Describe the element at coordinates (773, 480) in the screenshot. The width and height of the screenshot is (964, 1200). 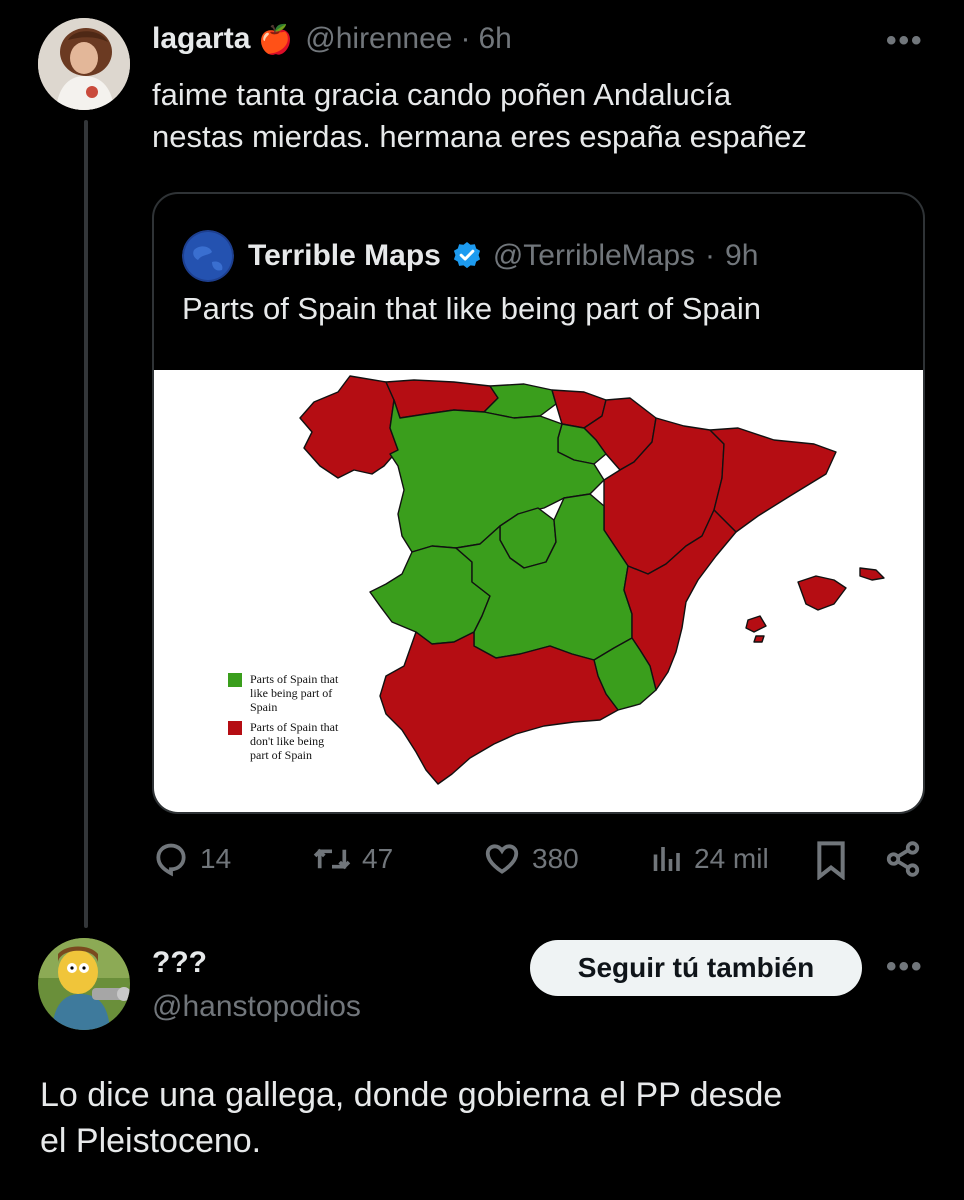
I see `region-catalonia` at that location.